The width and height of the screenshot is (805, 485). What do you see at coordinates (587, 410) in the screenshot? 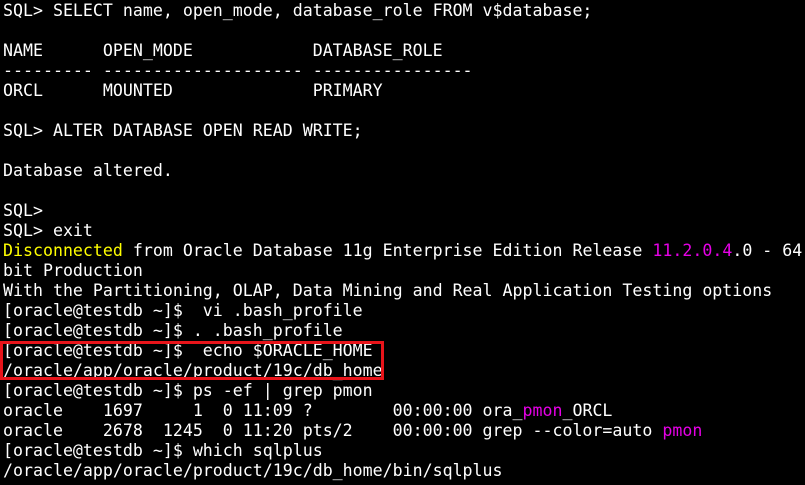
I see `terminal-text: _ORCL` at bounding box center [587, 410].